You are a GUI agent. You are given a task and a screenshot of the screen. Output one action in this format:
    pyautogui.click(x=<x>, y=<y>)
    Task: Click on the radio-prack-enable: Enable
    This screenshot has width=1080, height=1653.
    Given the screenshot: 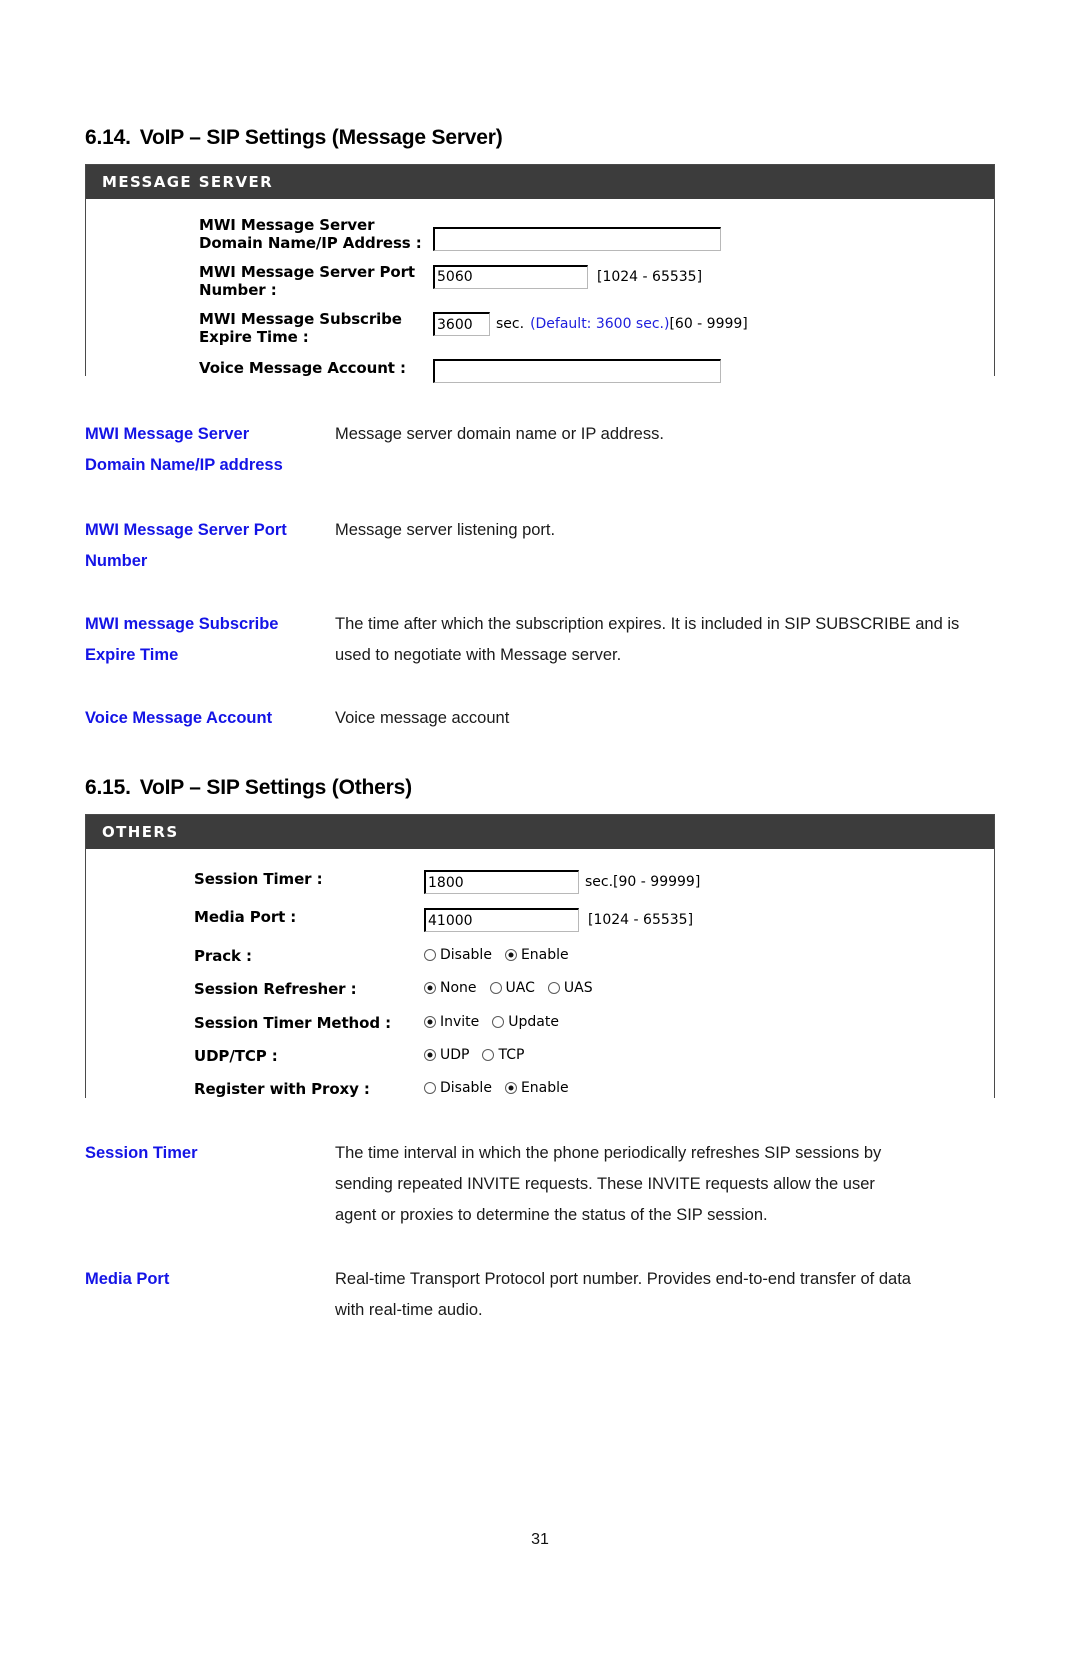 What is the action you would take?
    pyautogui.click(x=536, y=955)
    